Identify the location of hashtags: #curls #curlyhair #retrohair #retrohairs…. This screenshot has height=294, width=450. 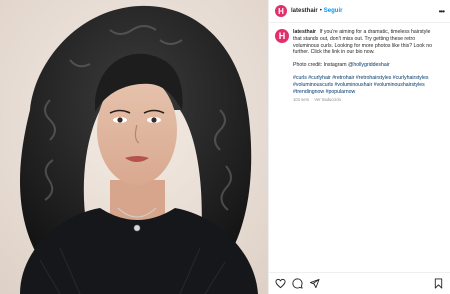
(366, 85).